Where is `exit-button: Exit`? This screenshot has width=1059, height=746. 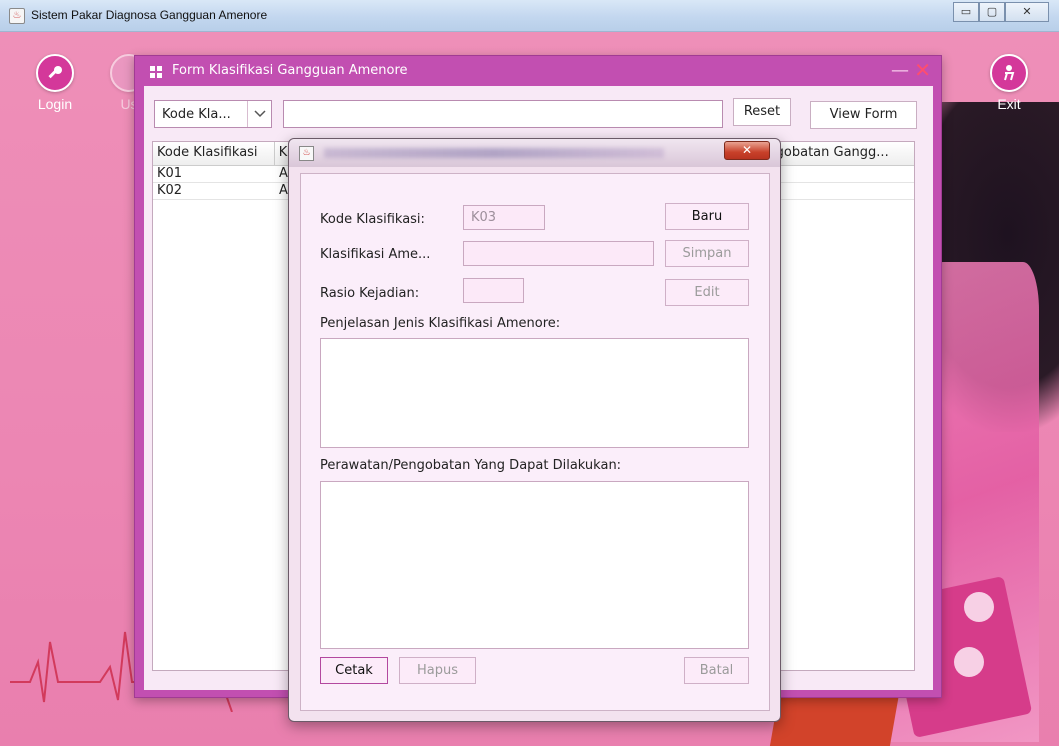
exit-button: Exit is located at coordinates (1009, 83).